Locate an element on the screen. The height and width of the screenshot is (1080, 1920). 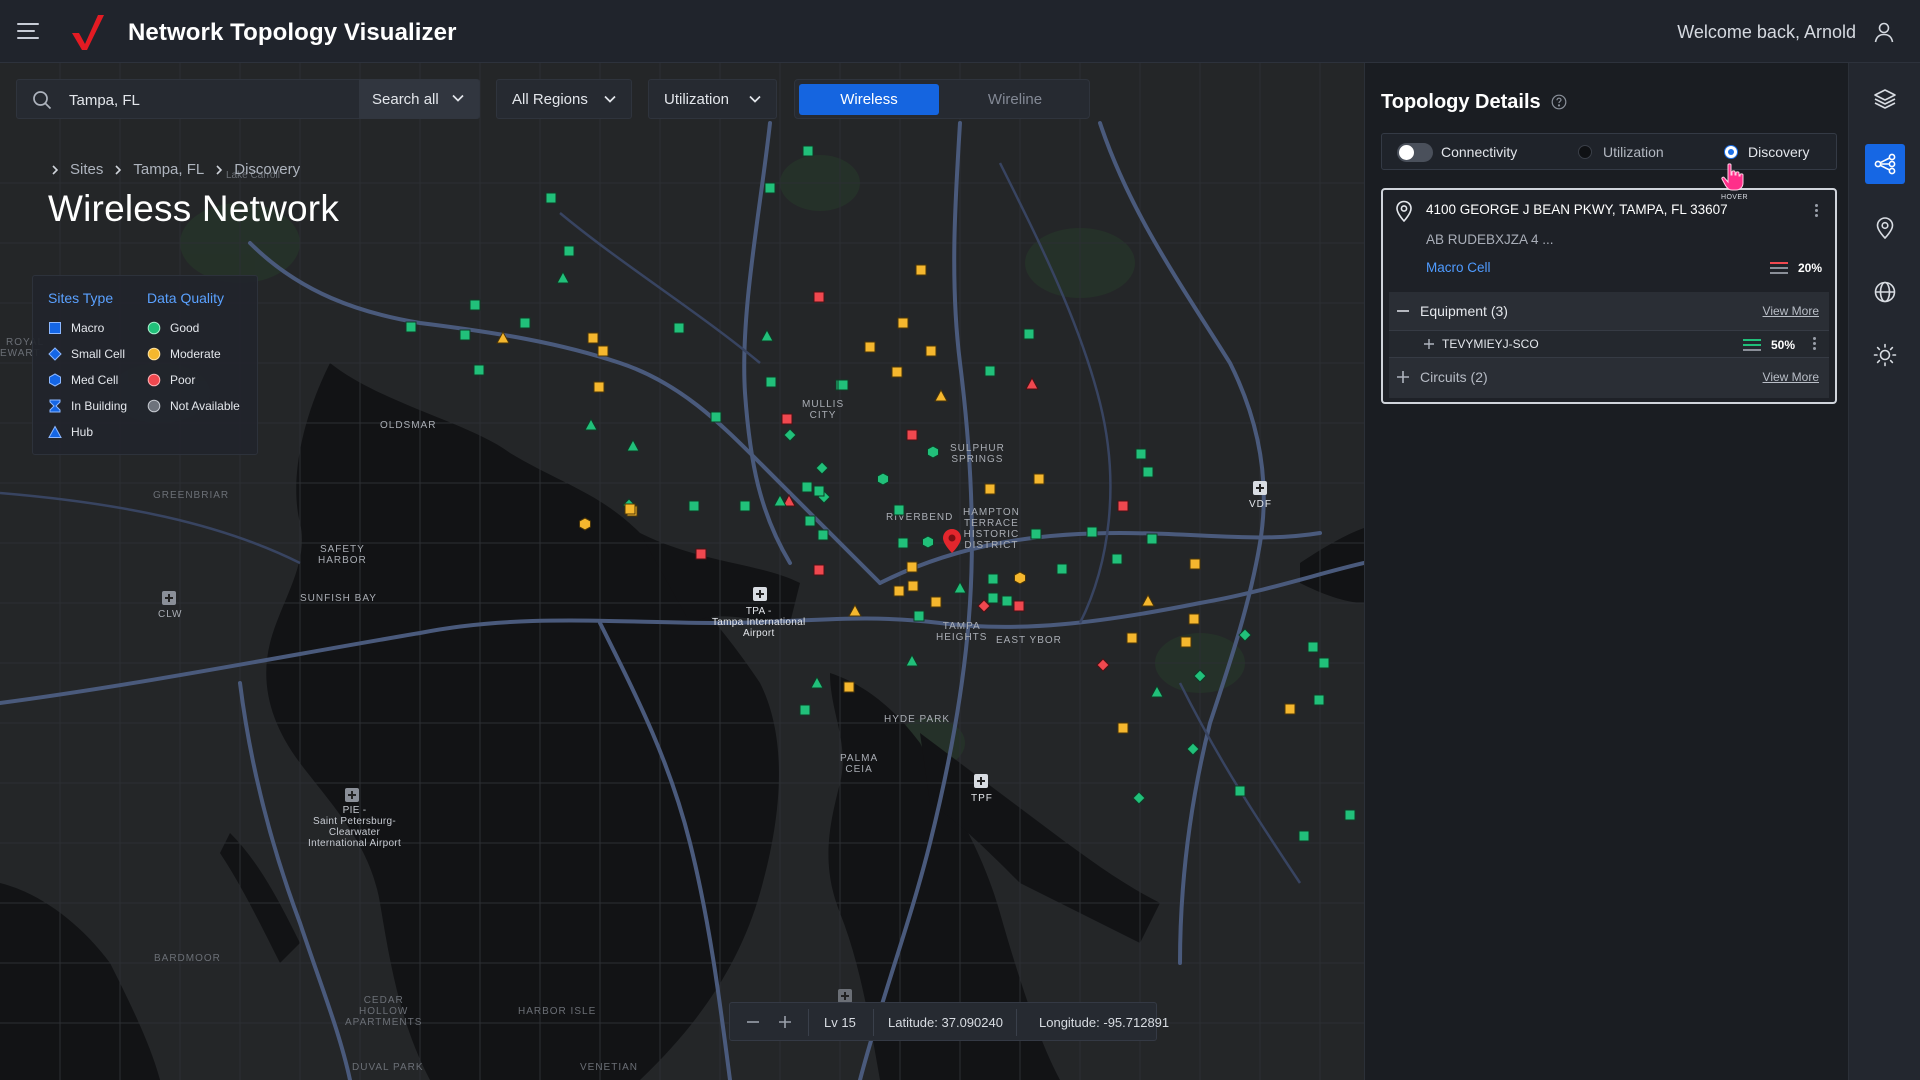
regions-dropdown: All Regions is located at coordinates (564, 99).